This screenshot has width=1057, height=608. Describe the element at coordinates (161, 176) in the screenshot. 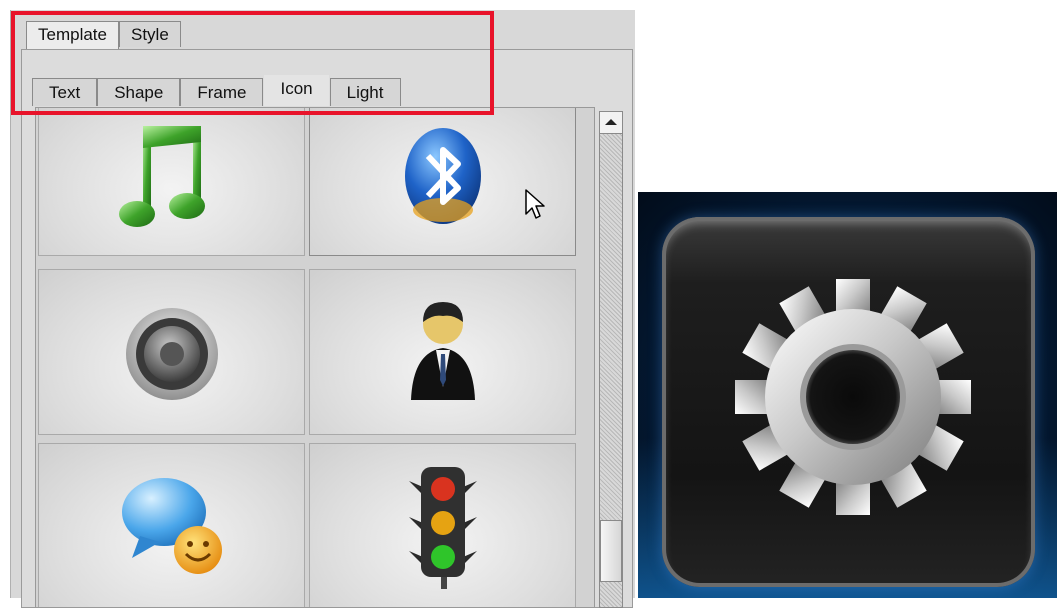

I see `music-note-icon` at that location.